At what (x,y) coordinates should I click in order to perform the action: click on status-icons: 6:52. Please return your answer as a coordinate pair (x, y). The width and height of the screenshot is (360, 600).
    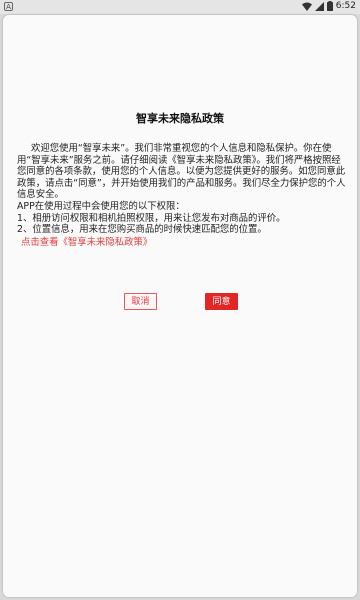
    Looking at the image, I should click on (328, 6).